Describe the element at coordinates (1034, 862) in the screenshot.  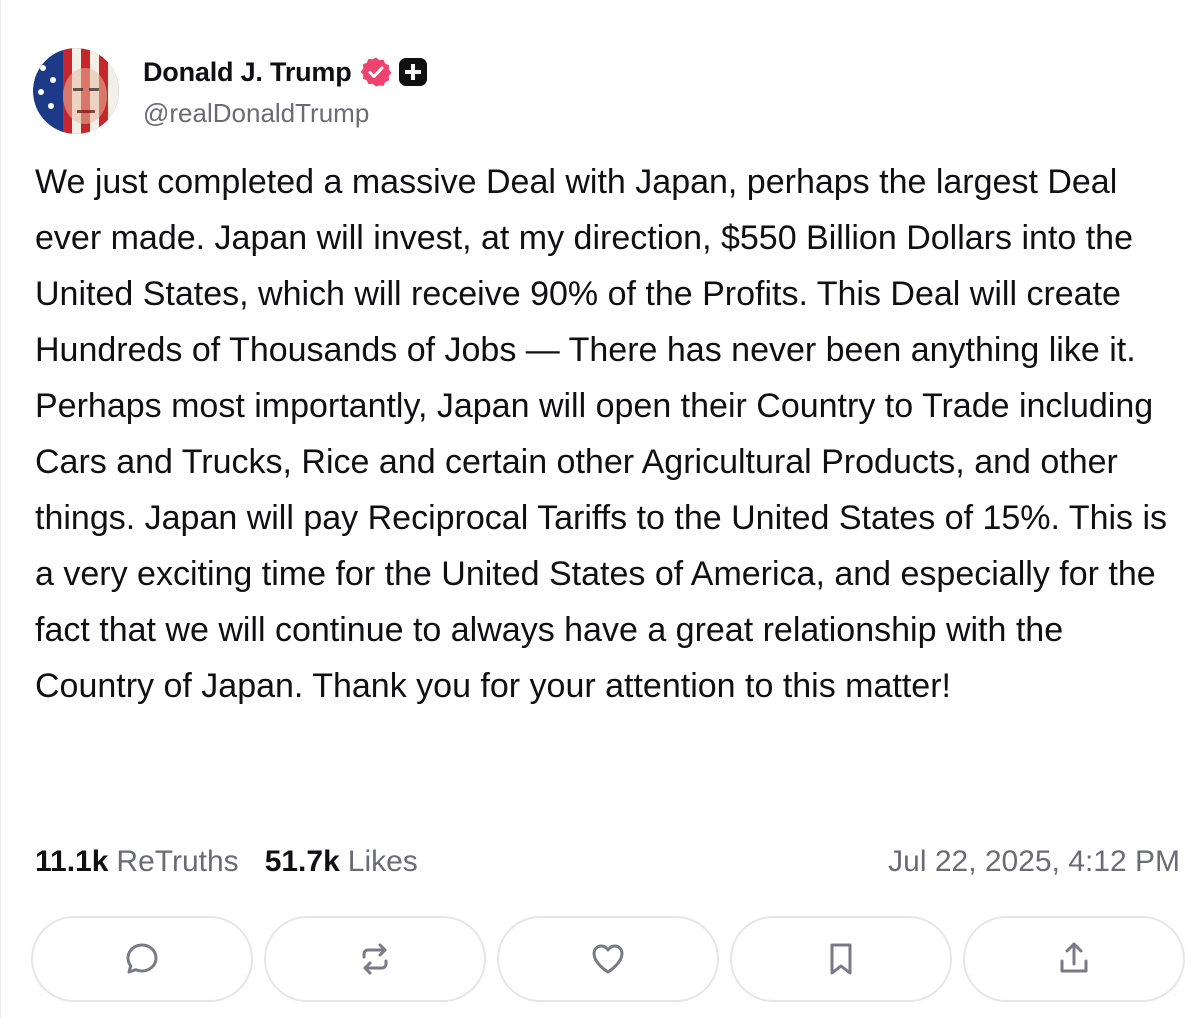
I see `post-timestamp: Jul 22, 2025, 4:12 PM` at that location.